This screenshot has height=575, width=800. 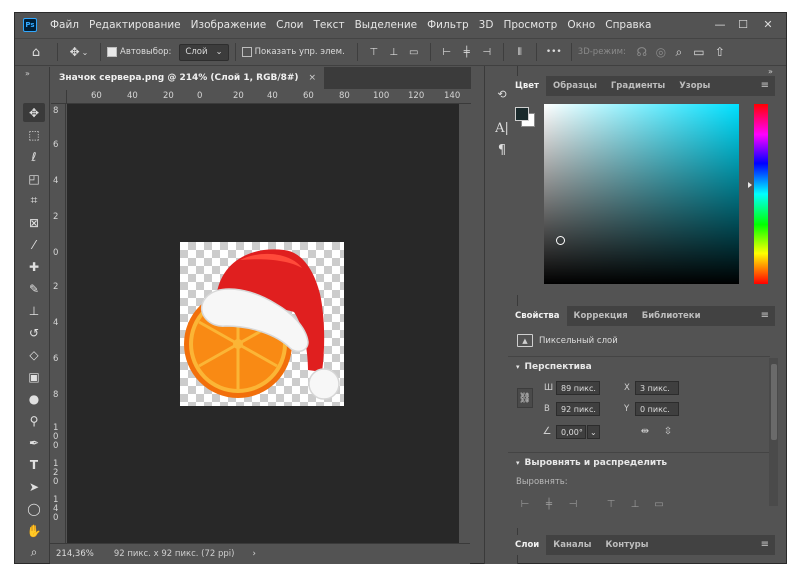 What do you see at coordinates (626, 545) in the screenshot?
I see `tab-paths: Контуры` at bounding box center [626, 545].